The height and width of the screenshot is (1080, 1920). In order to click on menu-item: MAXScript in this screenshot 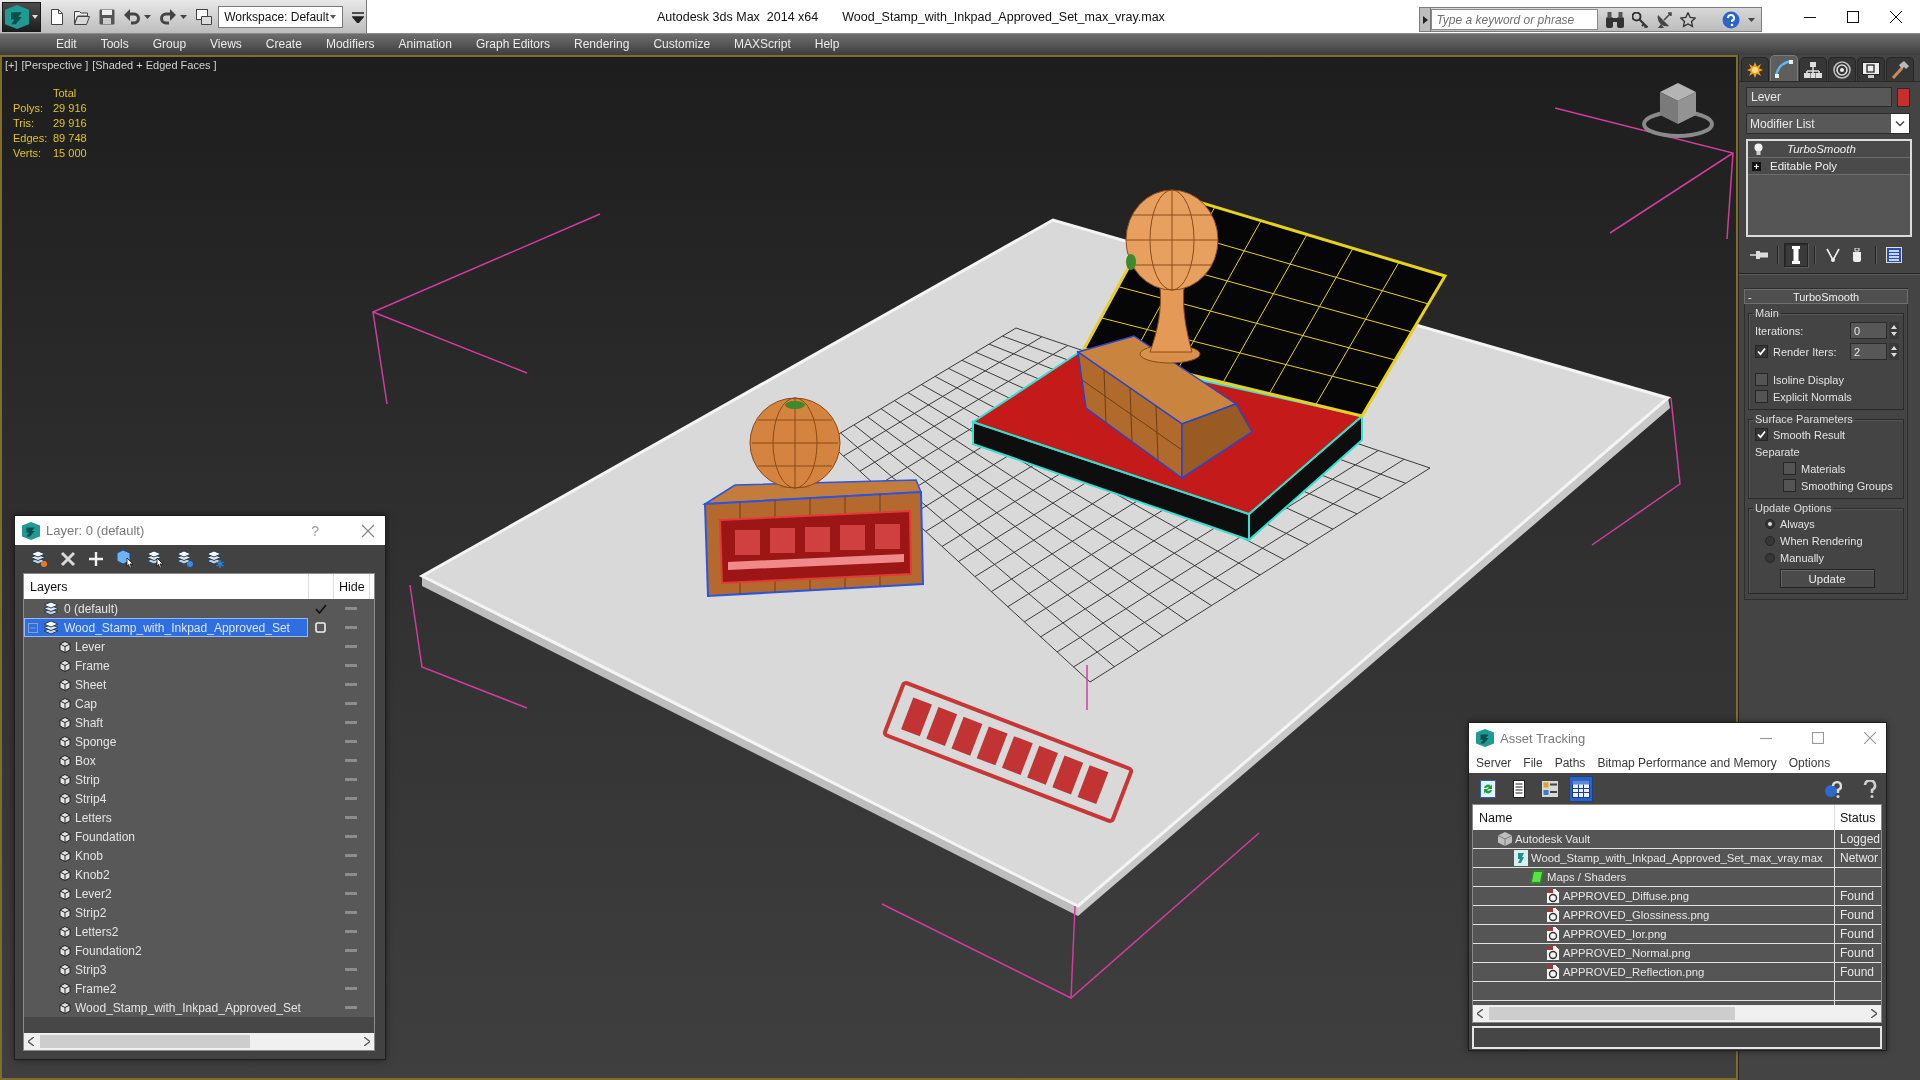, I will do `click(762, 44)`.